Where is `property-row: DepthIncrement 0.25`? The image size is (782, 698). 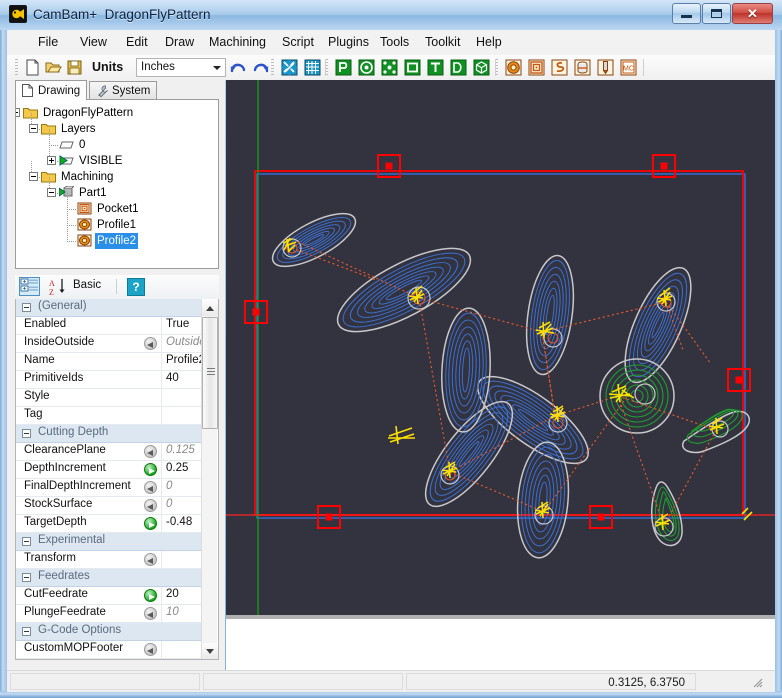
property-row: DepthIncrement 0.25 is located at coordinates (109, 470).